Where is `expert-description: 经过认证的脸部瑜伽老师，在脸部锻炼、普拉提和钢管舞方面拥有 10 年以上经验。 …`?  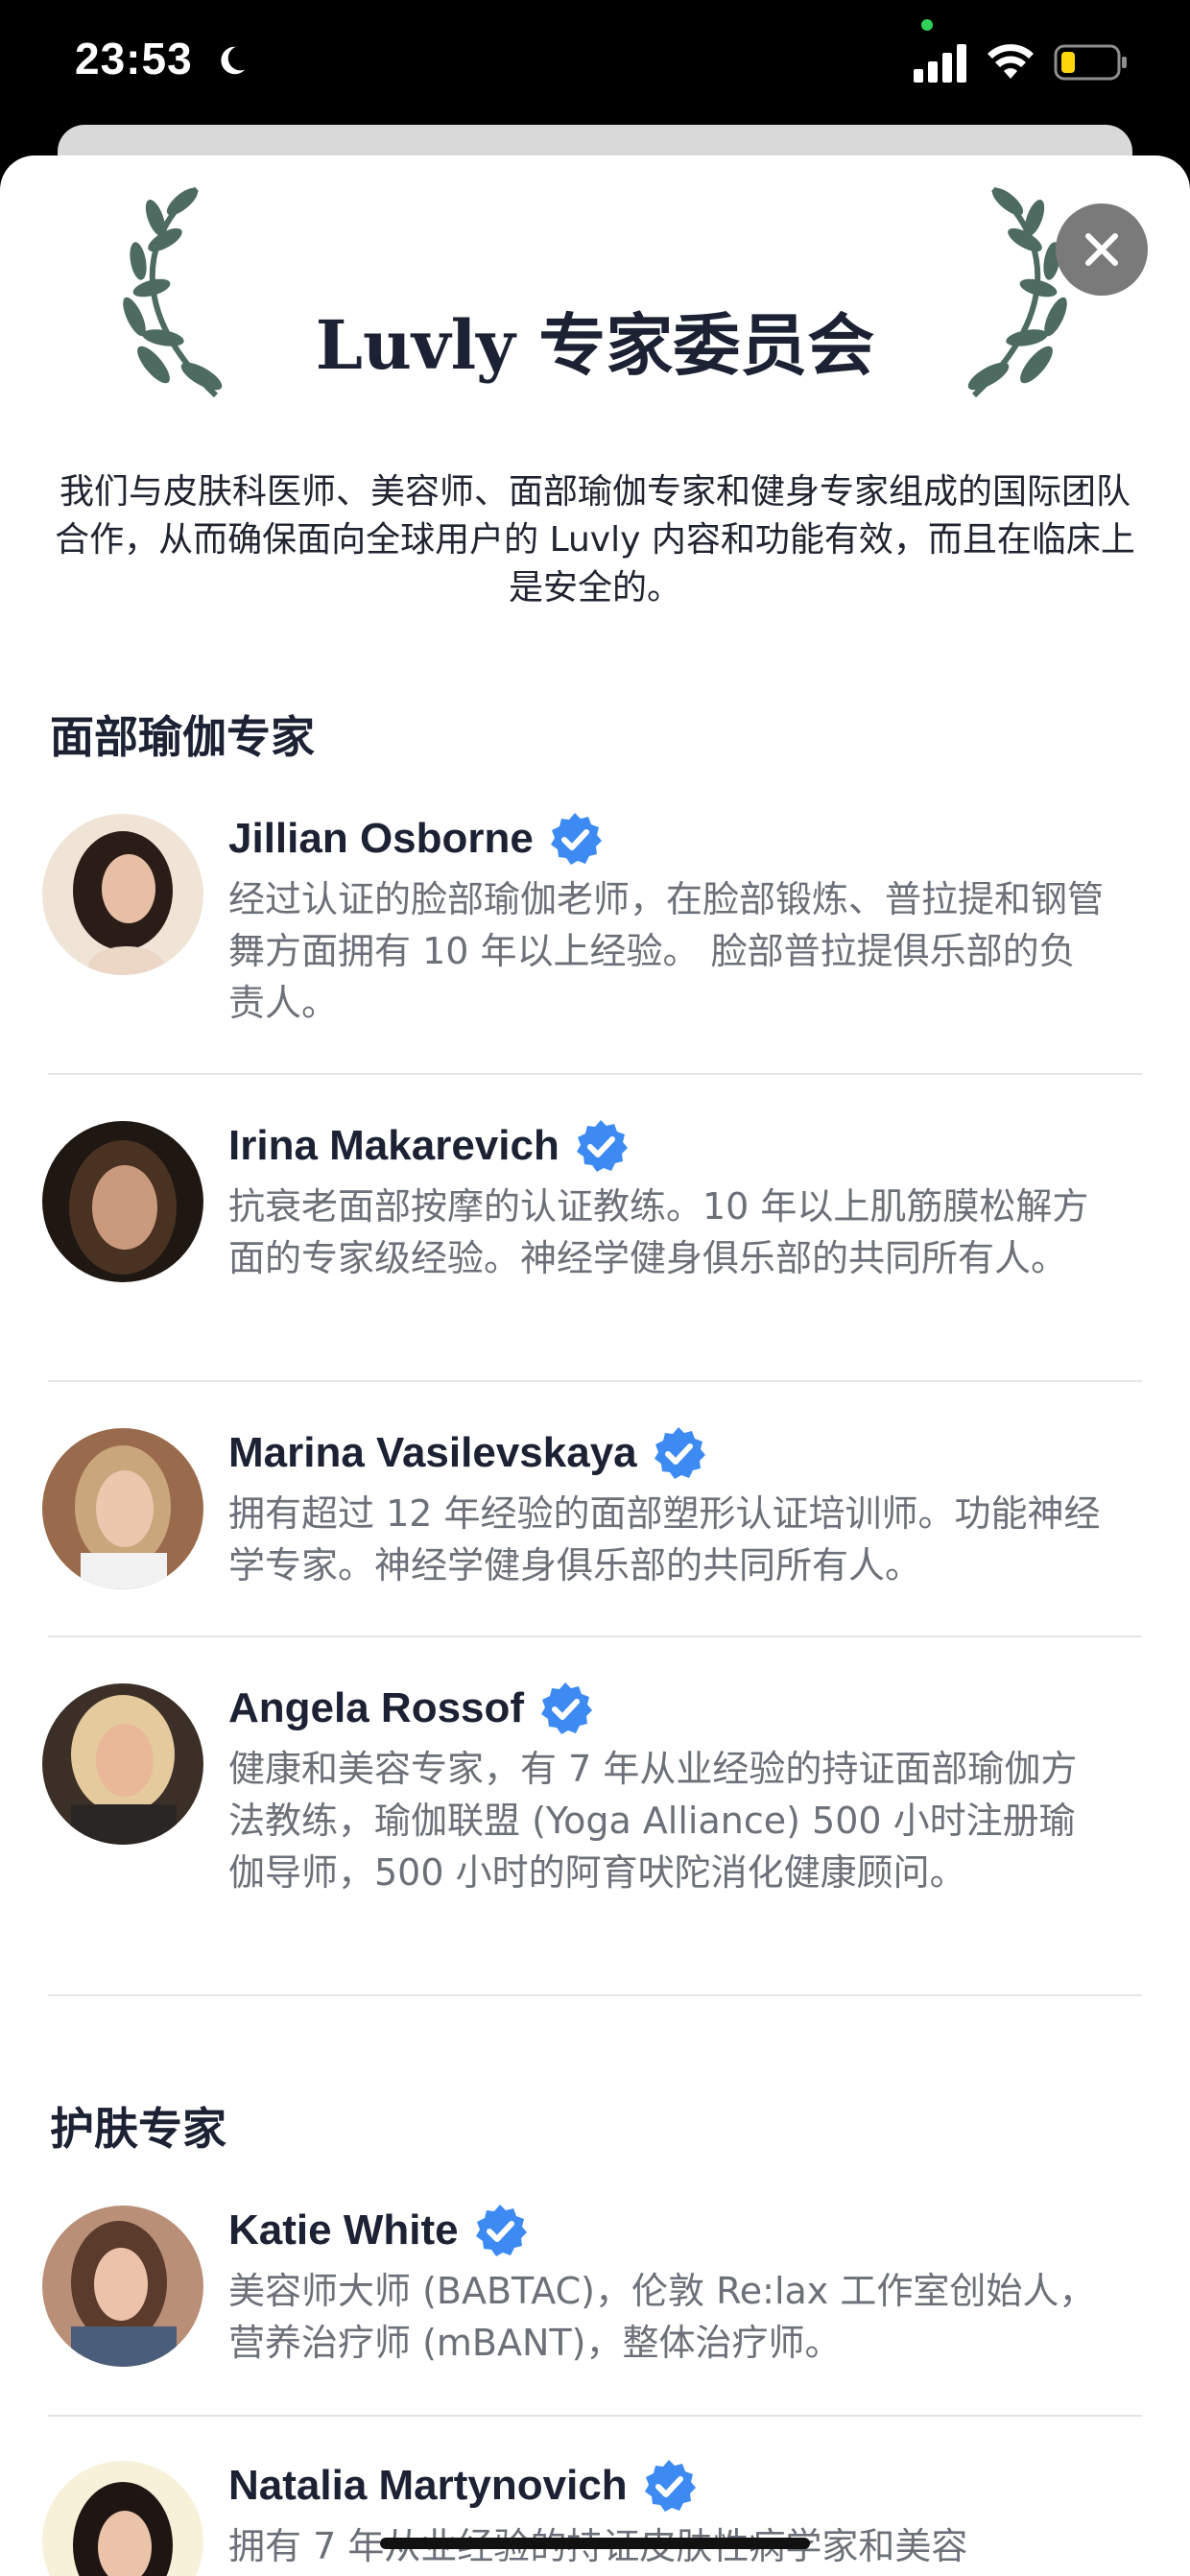
expert-description: 经过认证的脸部瑜伽老师，在脸部锻炼、普拉提和钢管舞方面拥有 10 年以上经验。 … is located at coordinates (666, 951).